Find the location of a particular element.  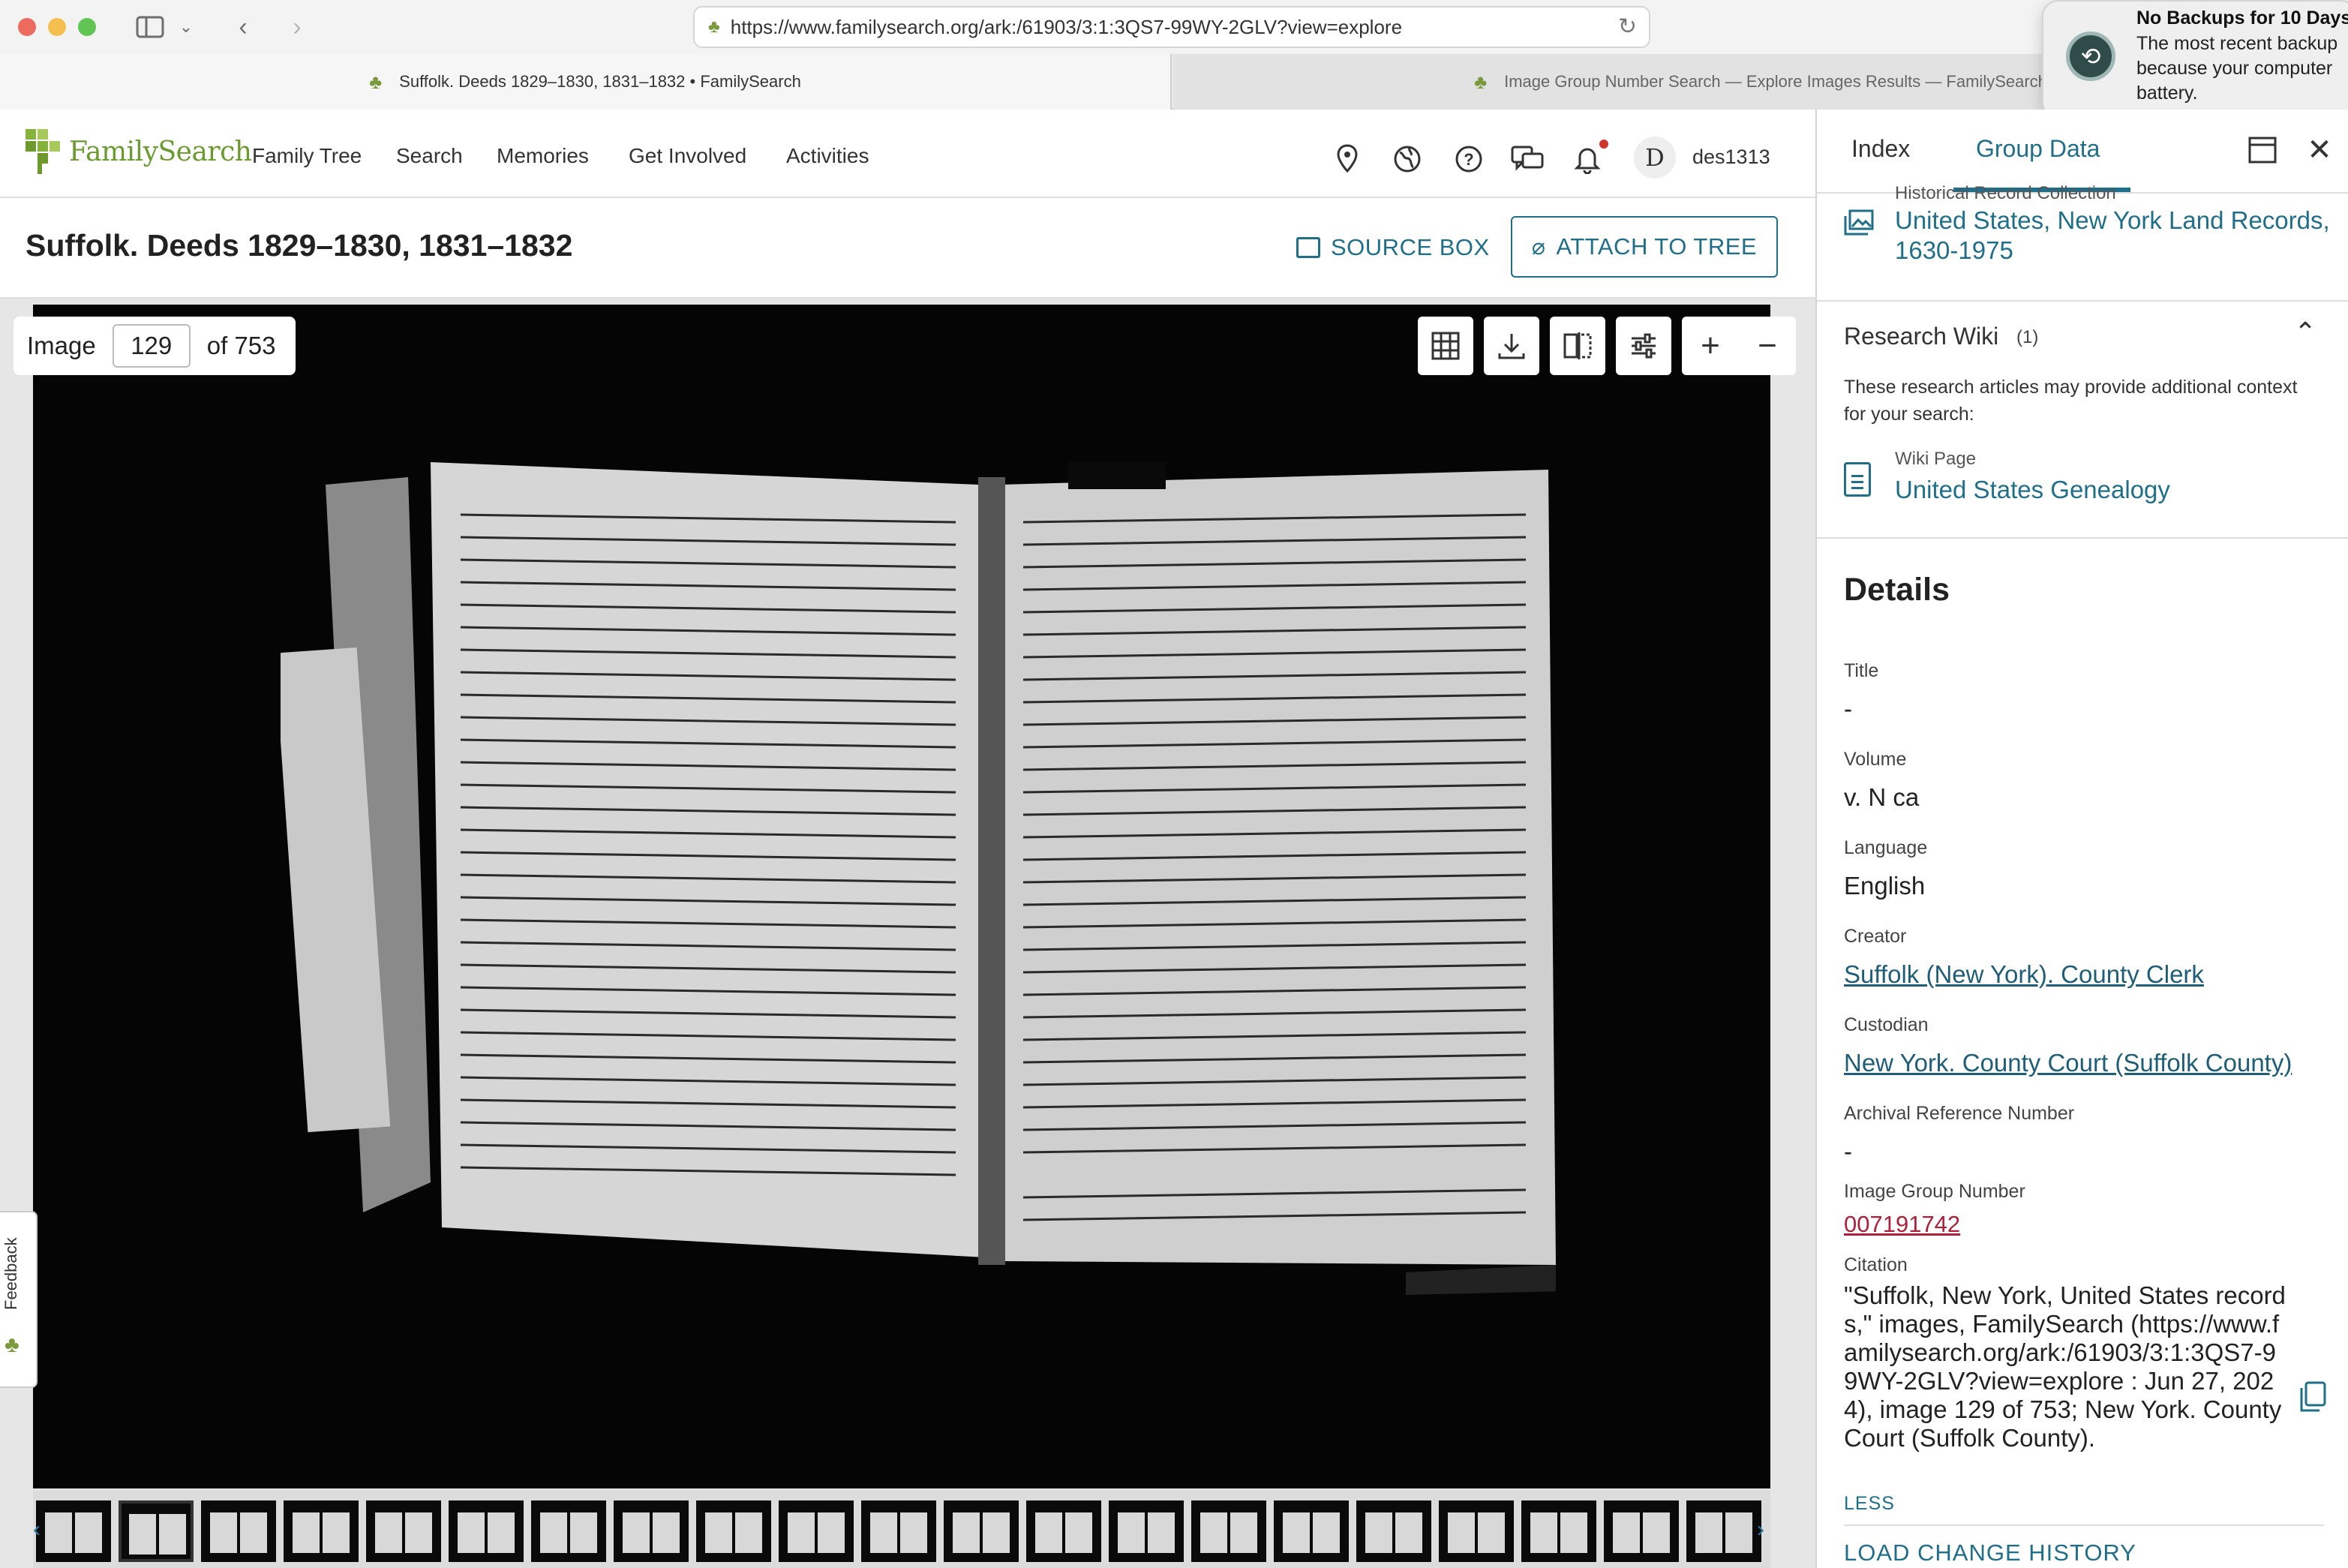

thumbs-next-icon: › is located at coordinates (1761, 1530).